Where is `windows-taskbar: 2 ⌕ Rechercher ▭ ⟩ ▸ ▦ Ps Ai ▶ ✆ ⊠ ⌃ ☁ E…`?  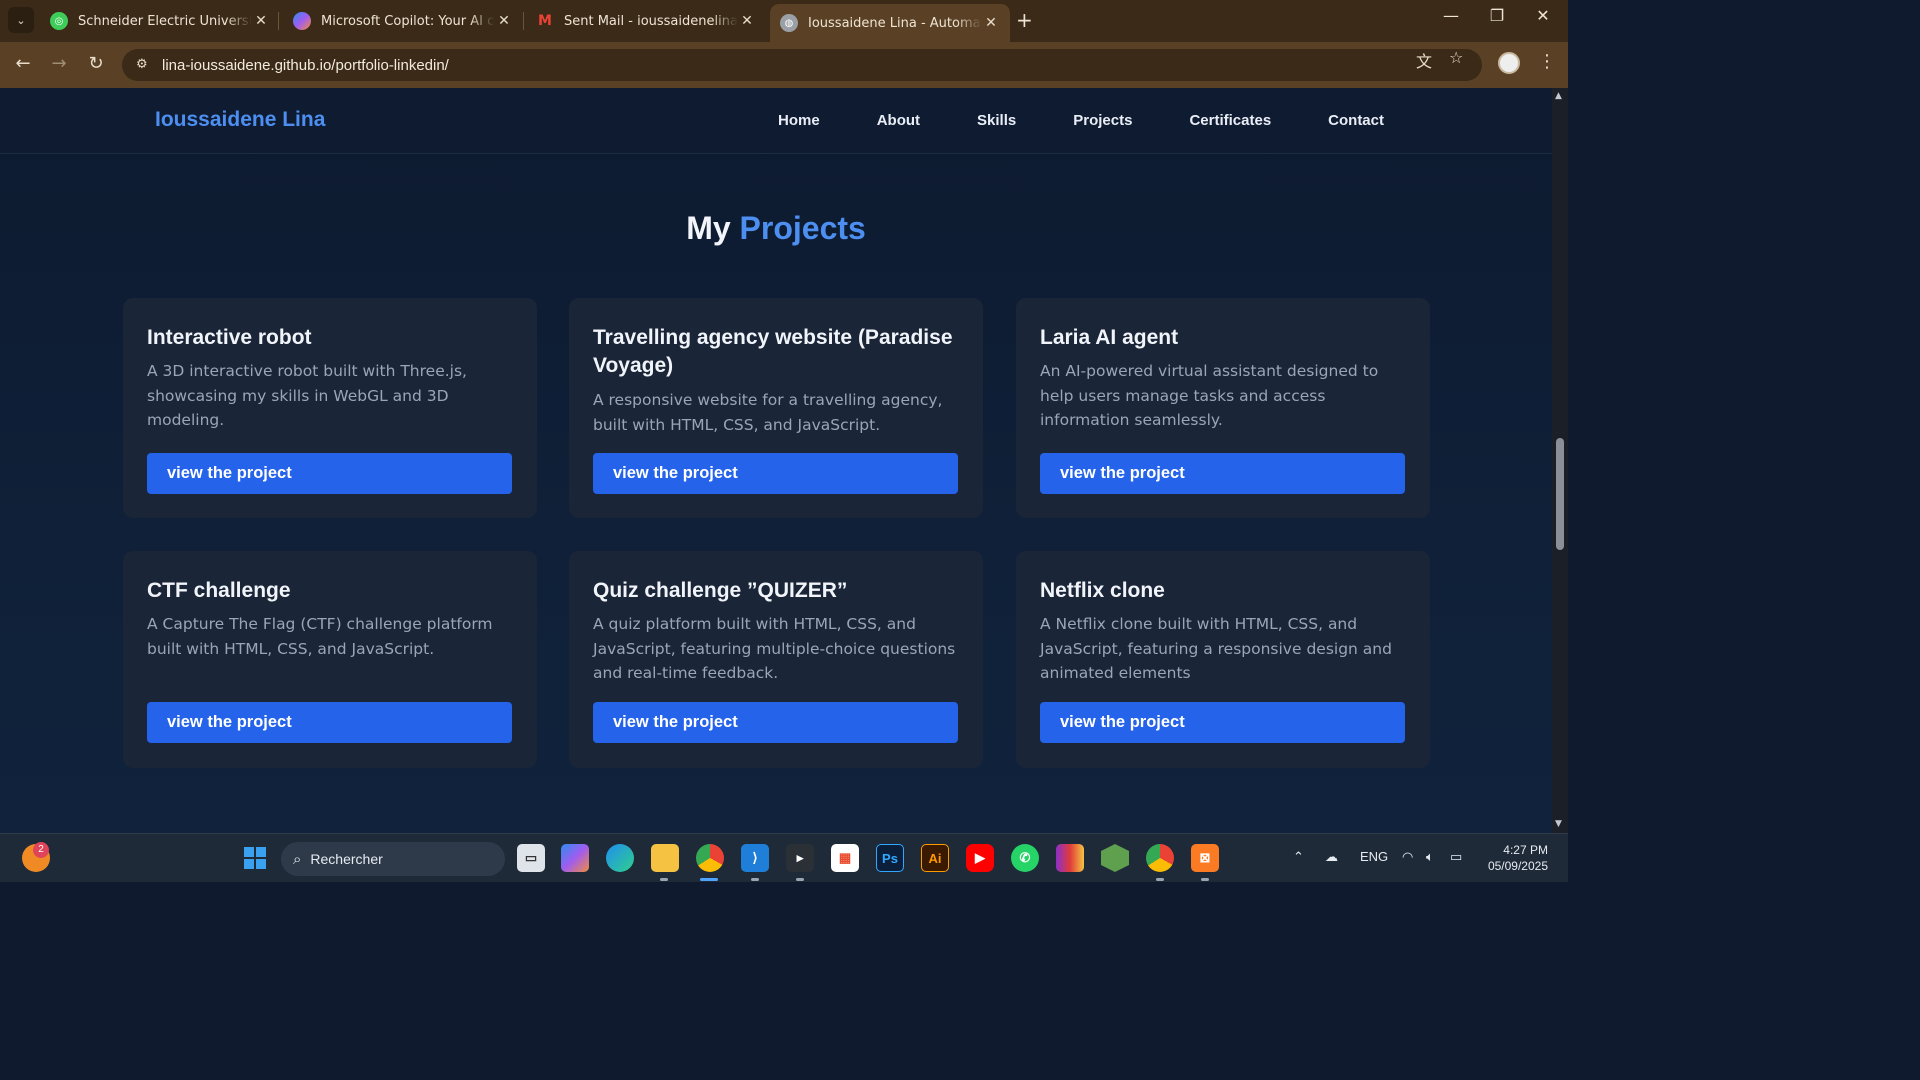
windows-taskbar: 2 ⌕ Rechercher ▭ ⟩ ▸ ▦ Ps Ai ▶ ✆ ⊠ ⌃ ☁ E… is located at coordinates (784, 857).